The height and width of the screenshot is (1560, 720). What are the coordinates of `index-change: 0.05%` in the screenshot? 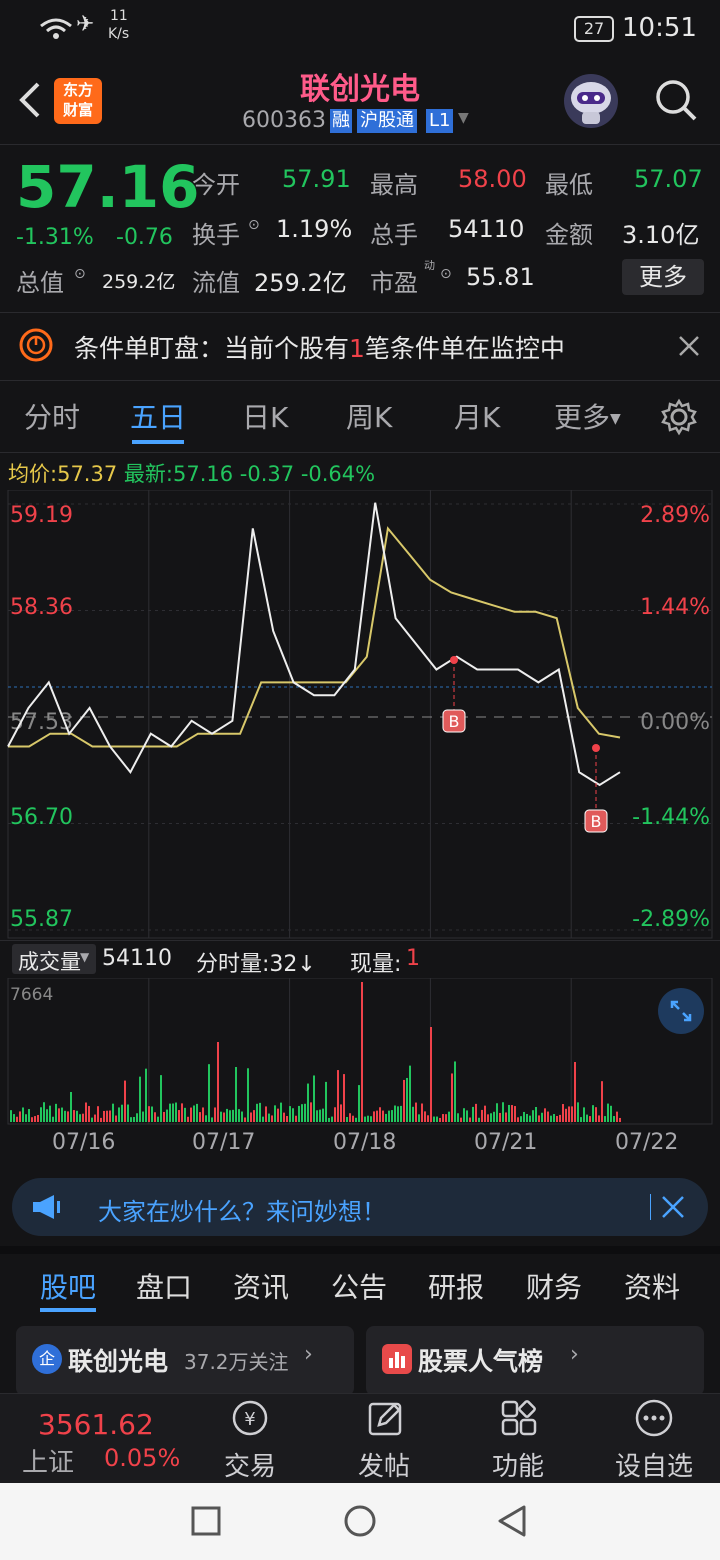 It's located at (142, 1458).